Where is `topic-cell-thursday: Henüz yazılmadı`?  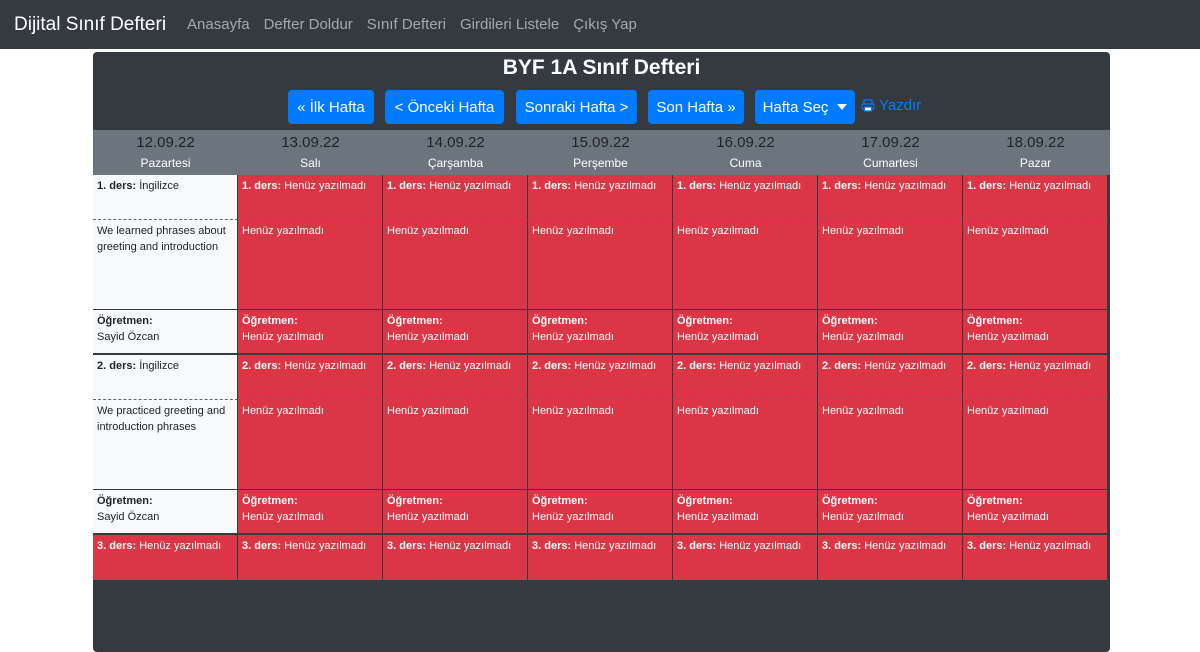 topic-cell-thursday: Henüz yazılmadı is located at coordinates (600, 265).